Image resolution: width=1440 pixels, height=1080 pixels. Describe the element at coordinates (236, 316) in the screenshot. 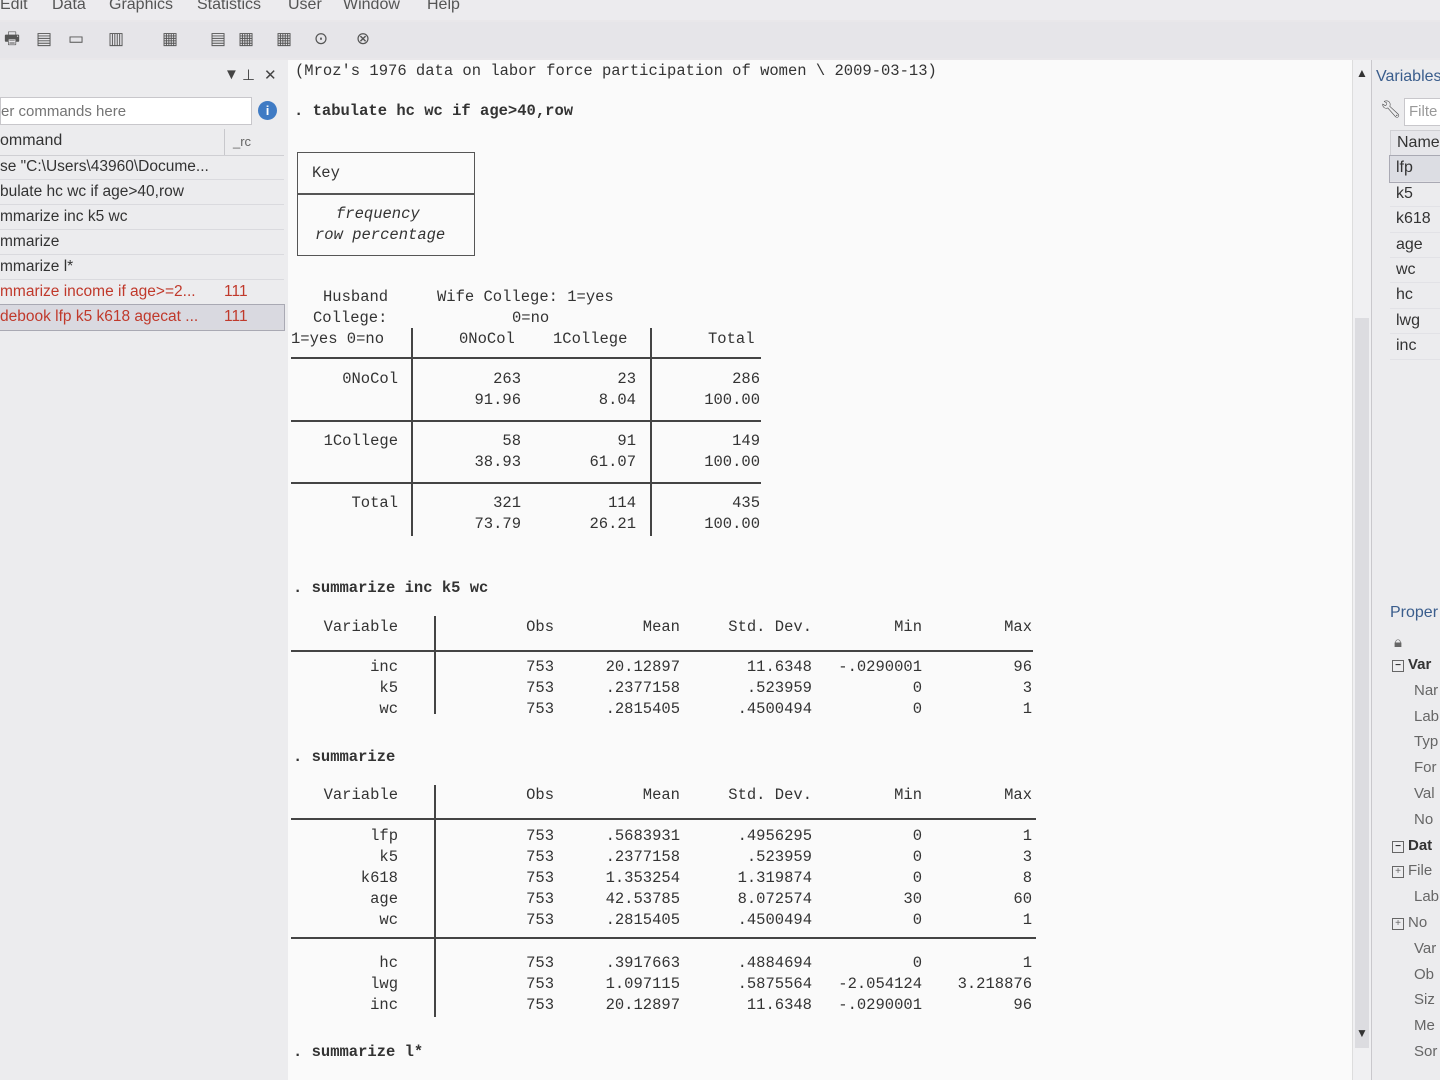

I see `history-rc: 111` at that location.